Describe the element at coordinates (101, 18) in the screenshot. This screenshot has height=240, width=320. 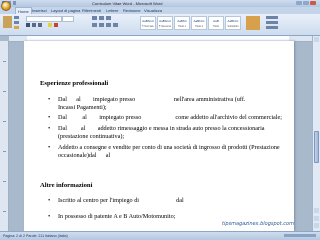
I see `numbering-icon` at that location.